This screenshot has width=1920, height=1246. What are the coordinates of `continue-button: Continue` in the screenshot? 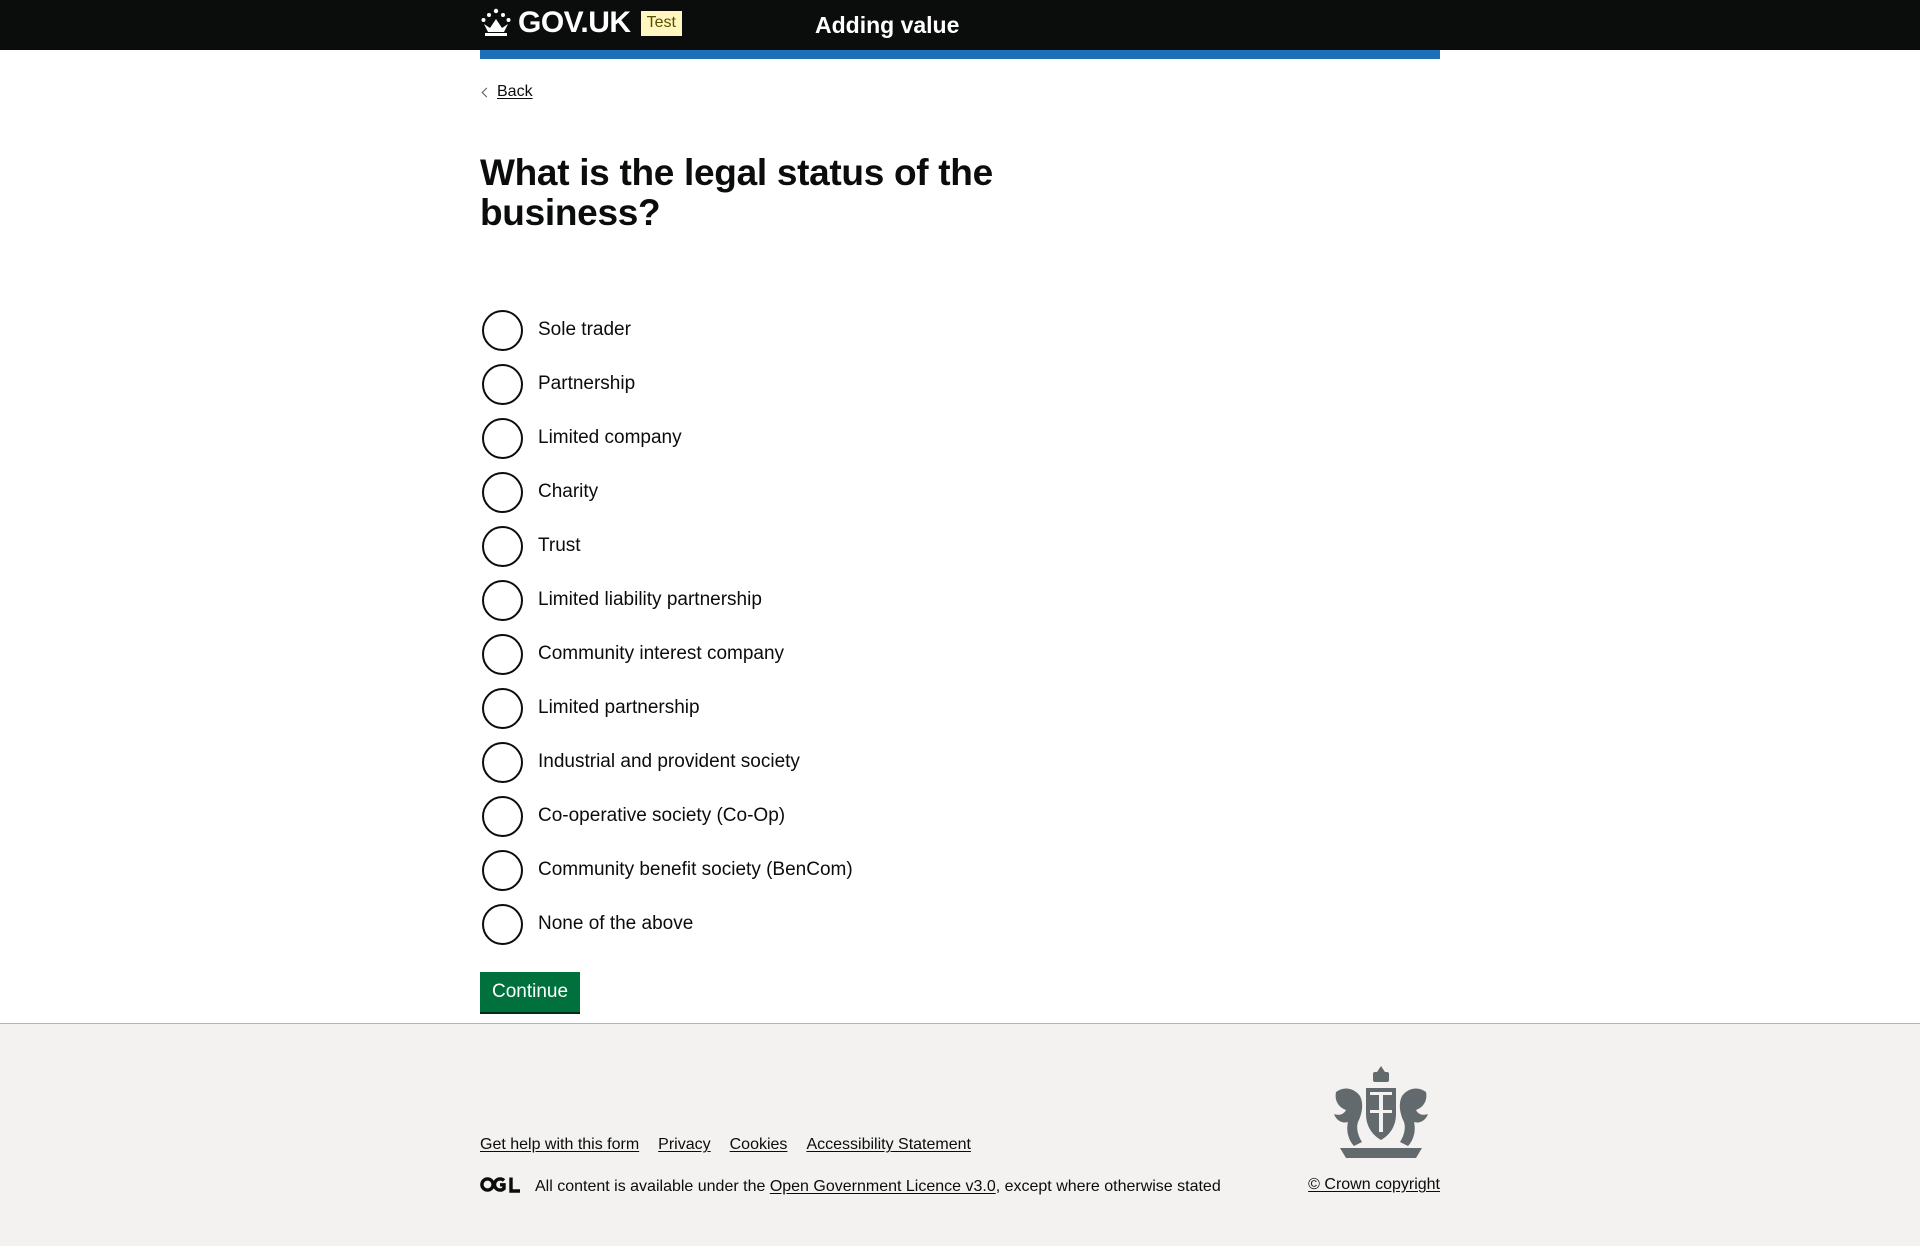 It's located at (530, 992).